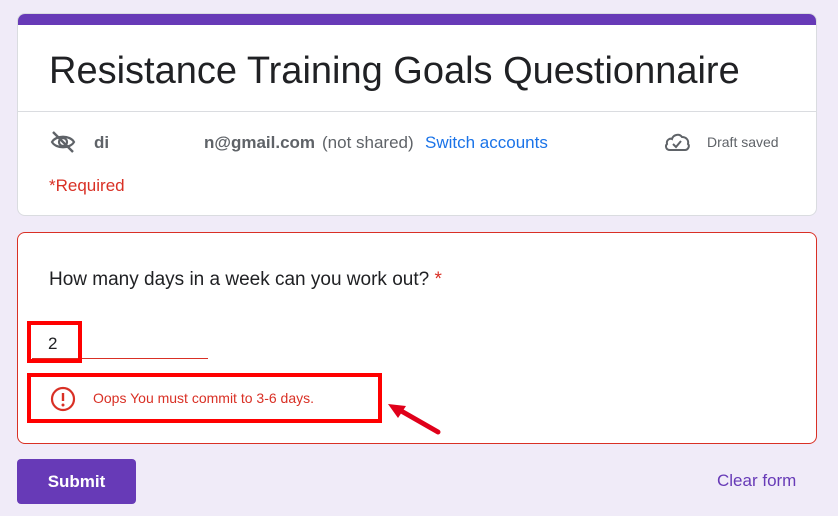 This screenshot has height=516, width=838. I want to click on cloud-check-icon, so click(677, 142).